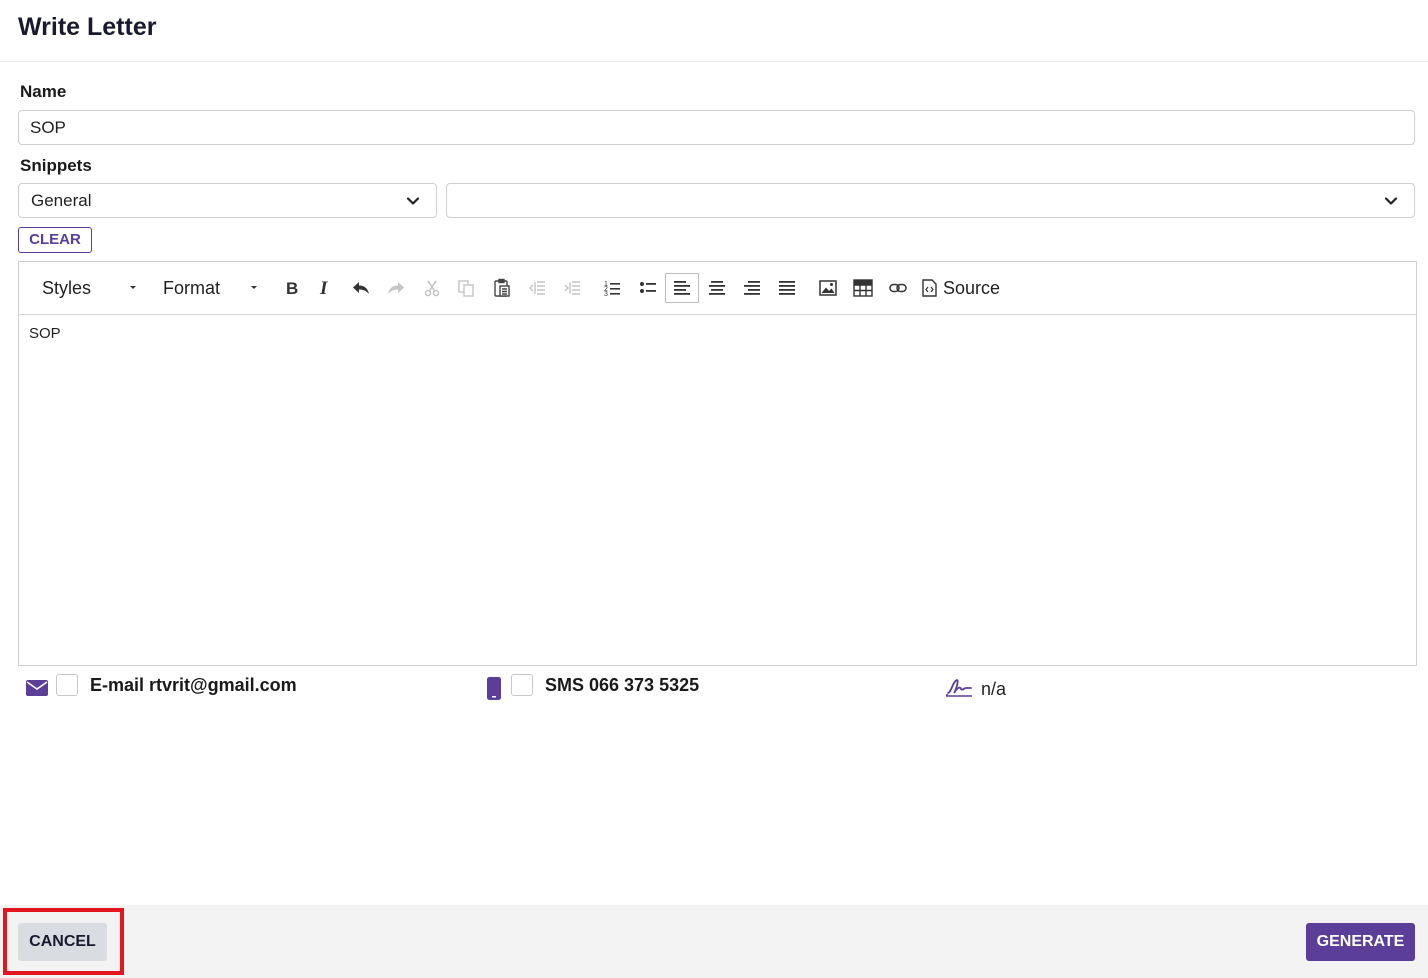 The width and height of the screenshot is (1428, 978). What do you see at coordinates (522, 685) in the screenshot?
I see `sms-checkbox` at bounding box center [522, 685].